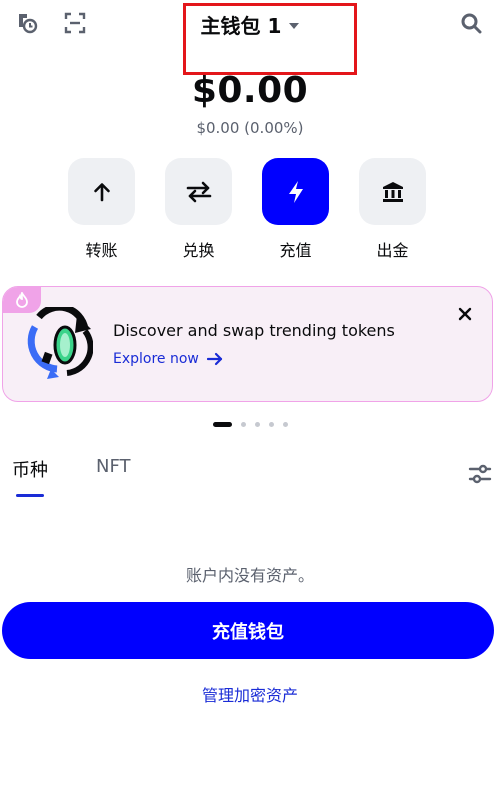 The height and width of the screenshot is (797, 500). I want to click on close-icon, so click(465, 314).